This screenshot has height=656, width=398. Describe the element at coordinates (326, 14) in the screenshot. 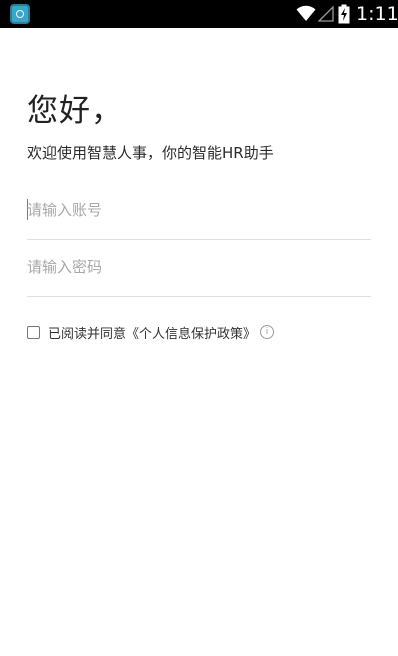

I see `signal-icon` at that location.